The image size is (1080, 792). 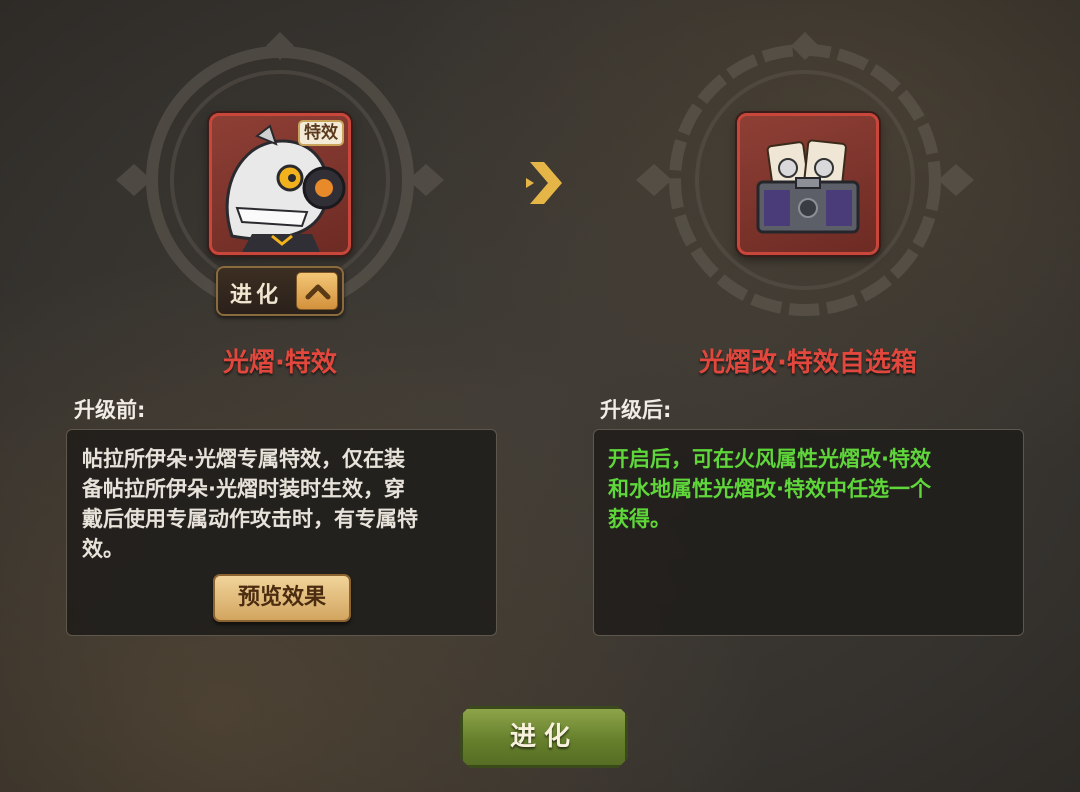 I want to click on item-chest-icon, so click(x=808, y=186).